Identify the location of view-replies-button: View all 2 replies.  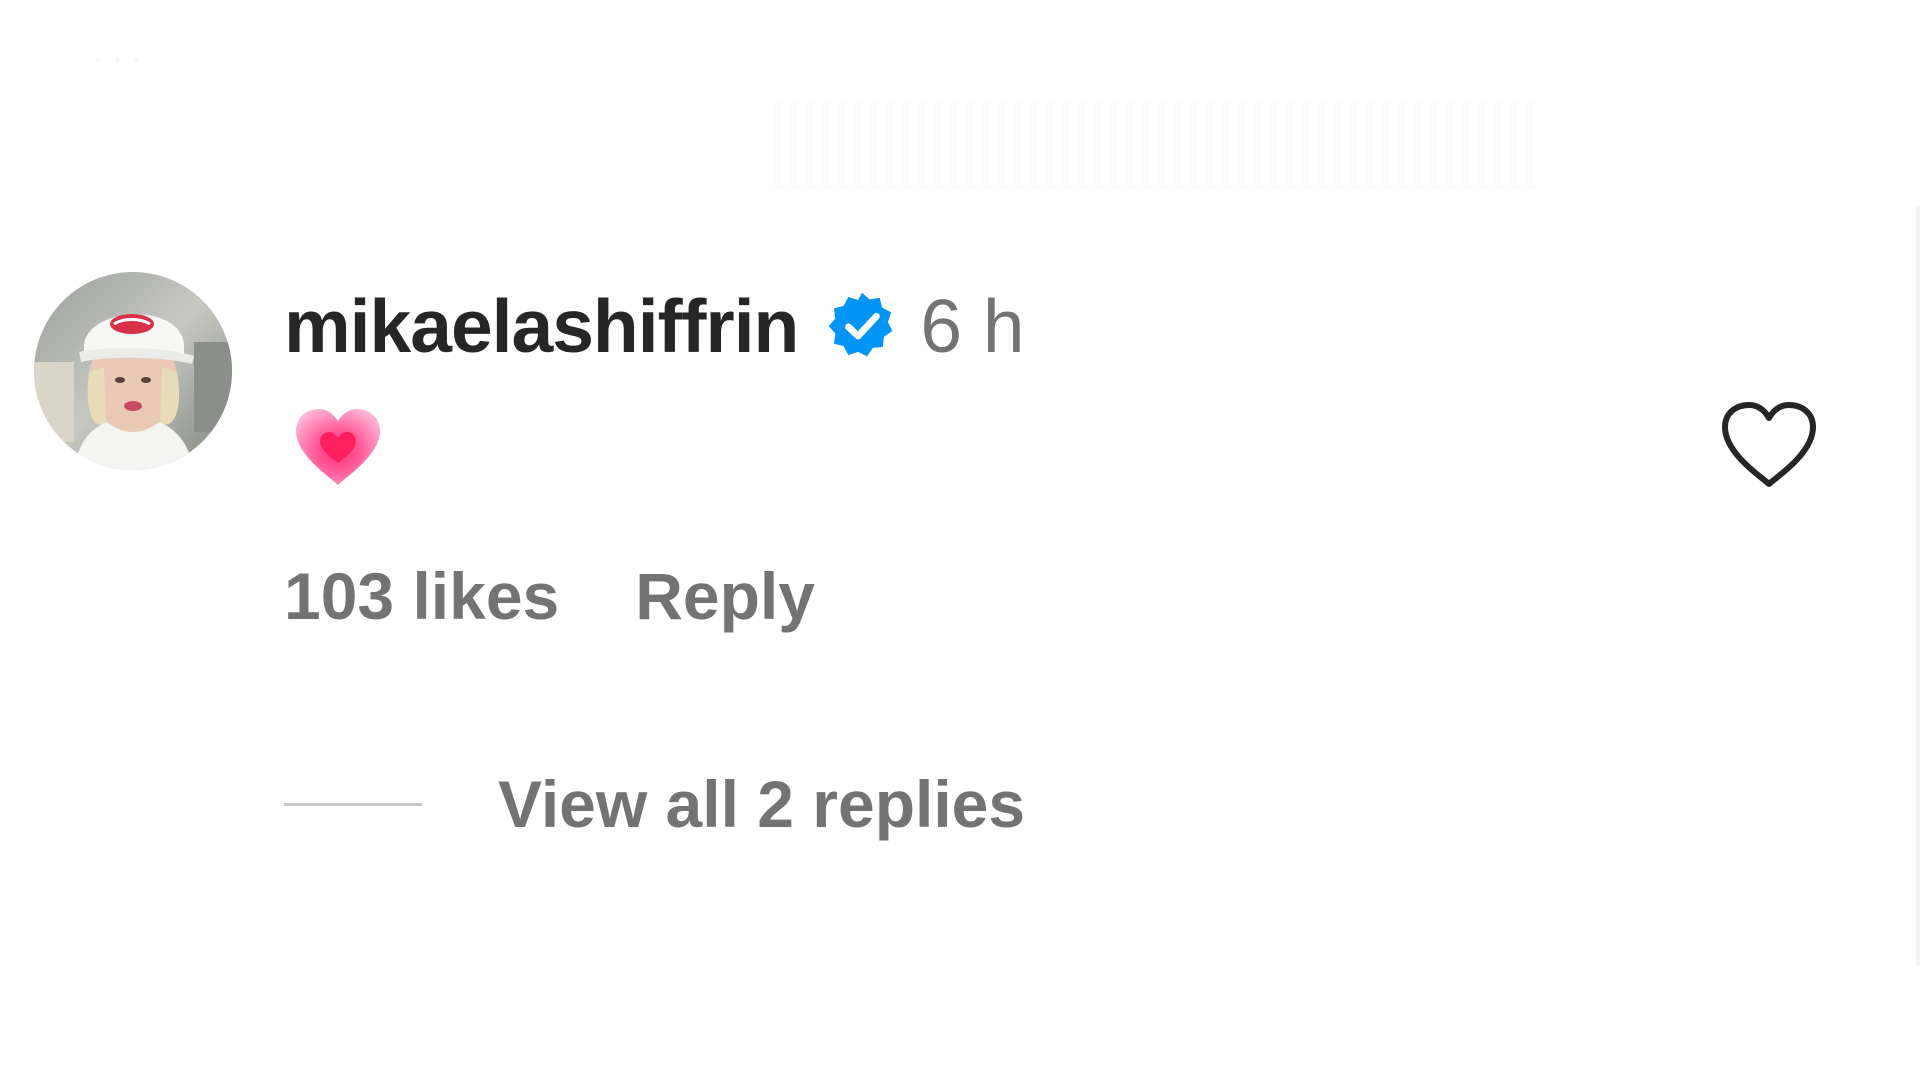
(654, 804).